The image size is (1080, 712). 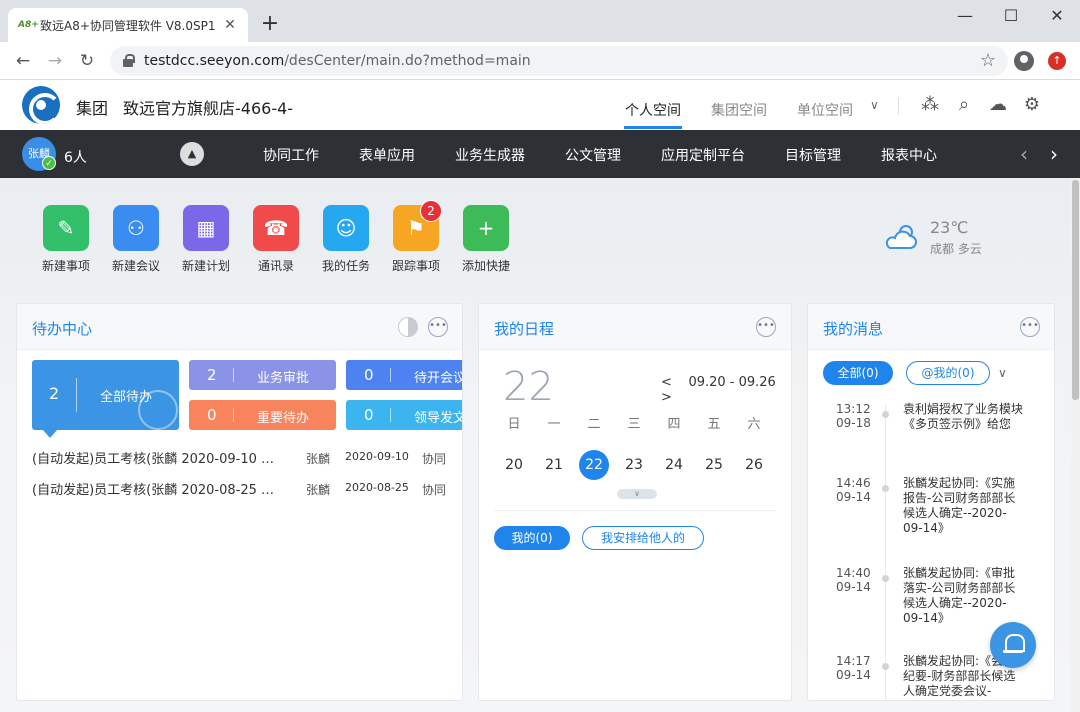 I want to click on todo-card-leader-docs: 0 领导发文, so click(x=404, y=415).